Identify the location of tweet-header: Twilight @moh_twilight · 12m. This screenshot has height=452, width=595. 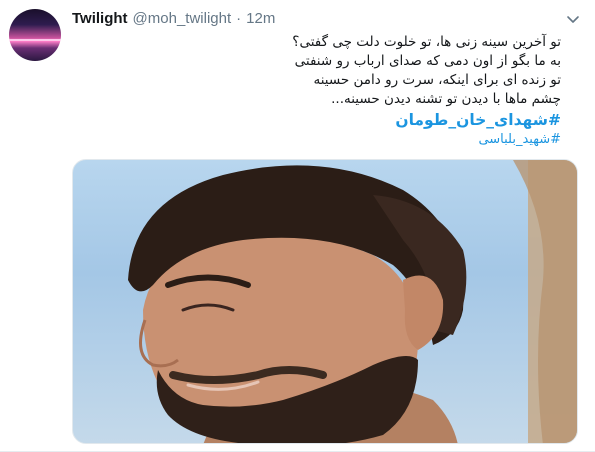
(173, 20).